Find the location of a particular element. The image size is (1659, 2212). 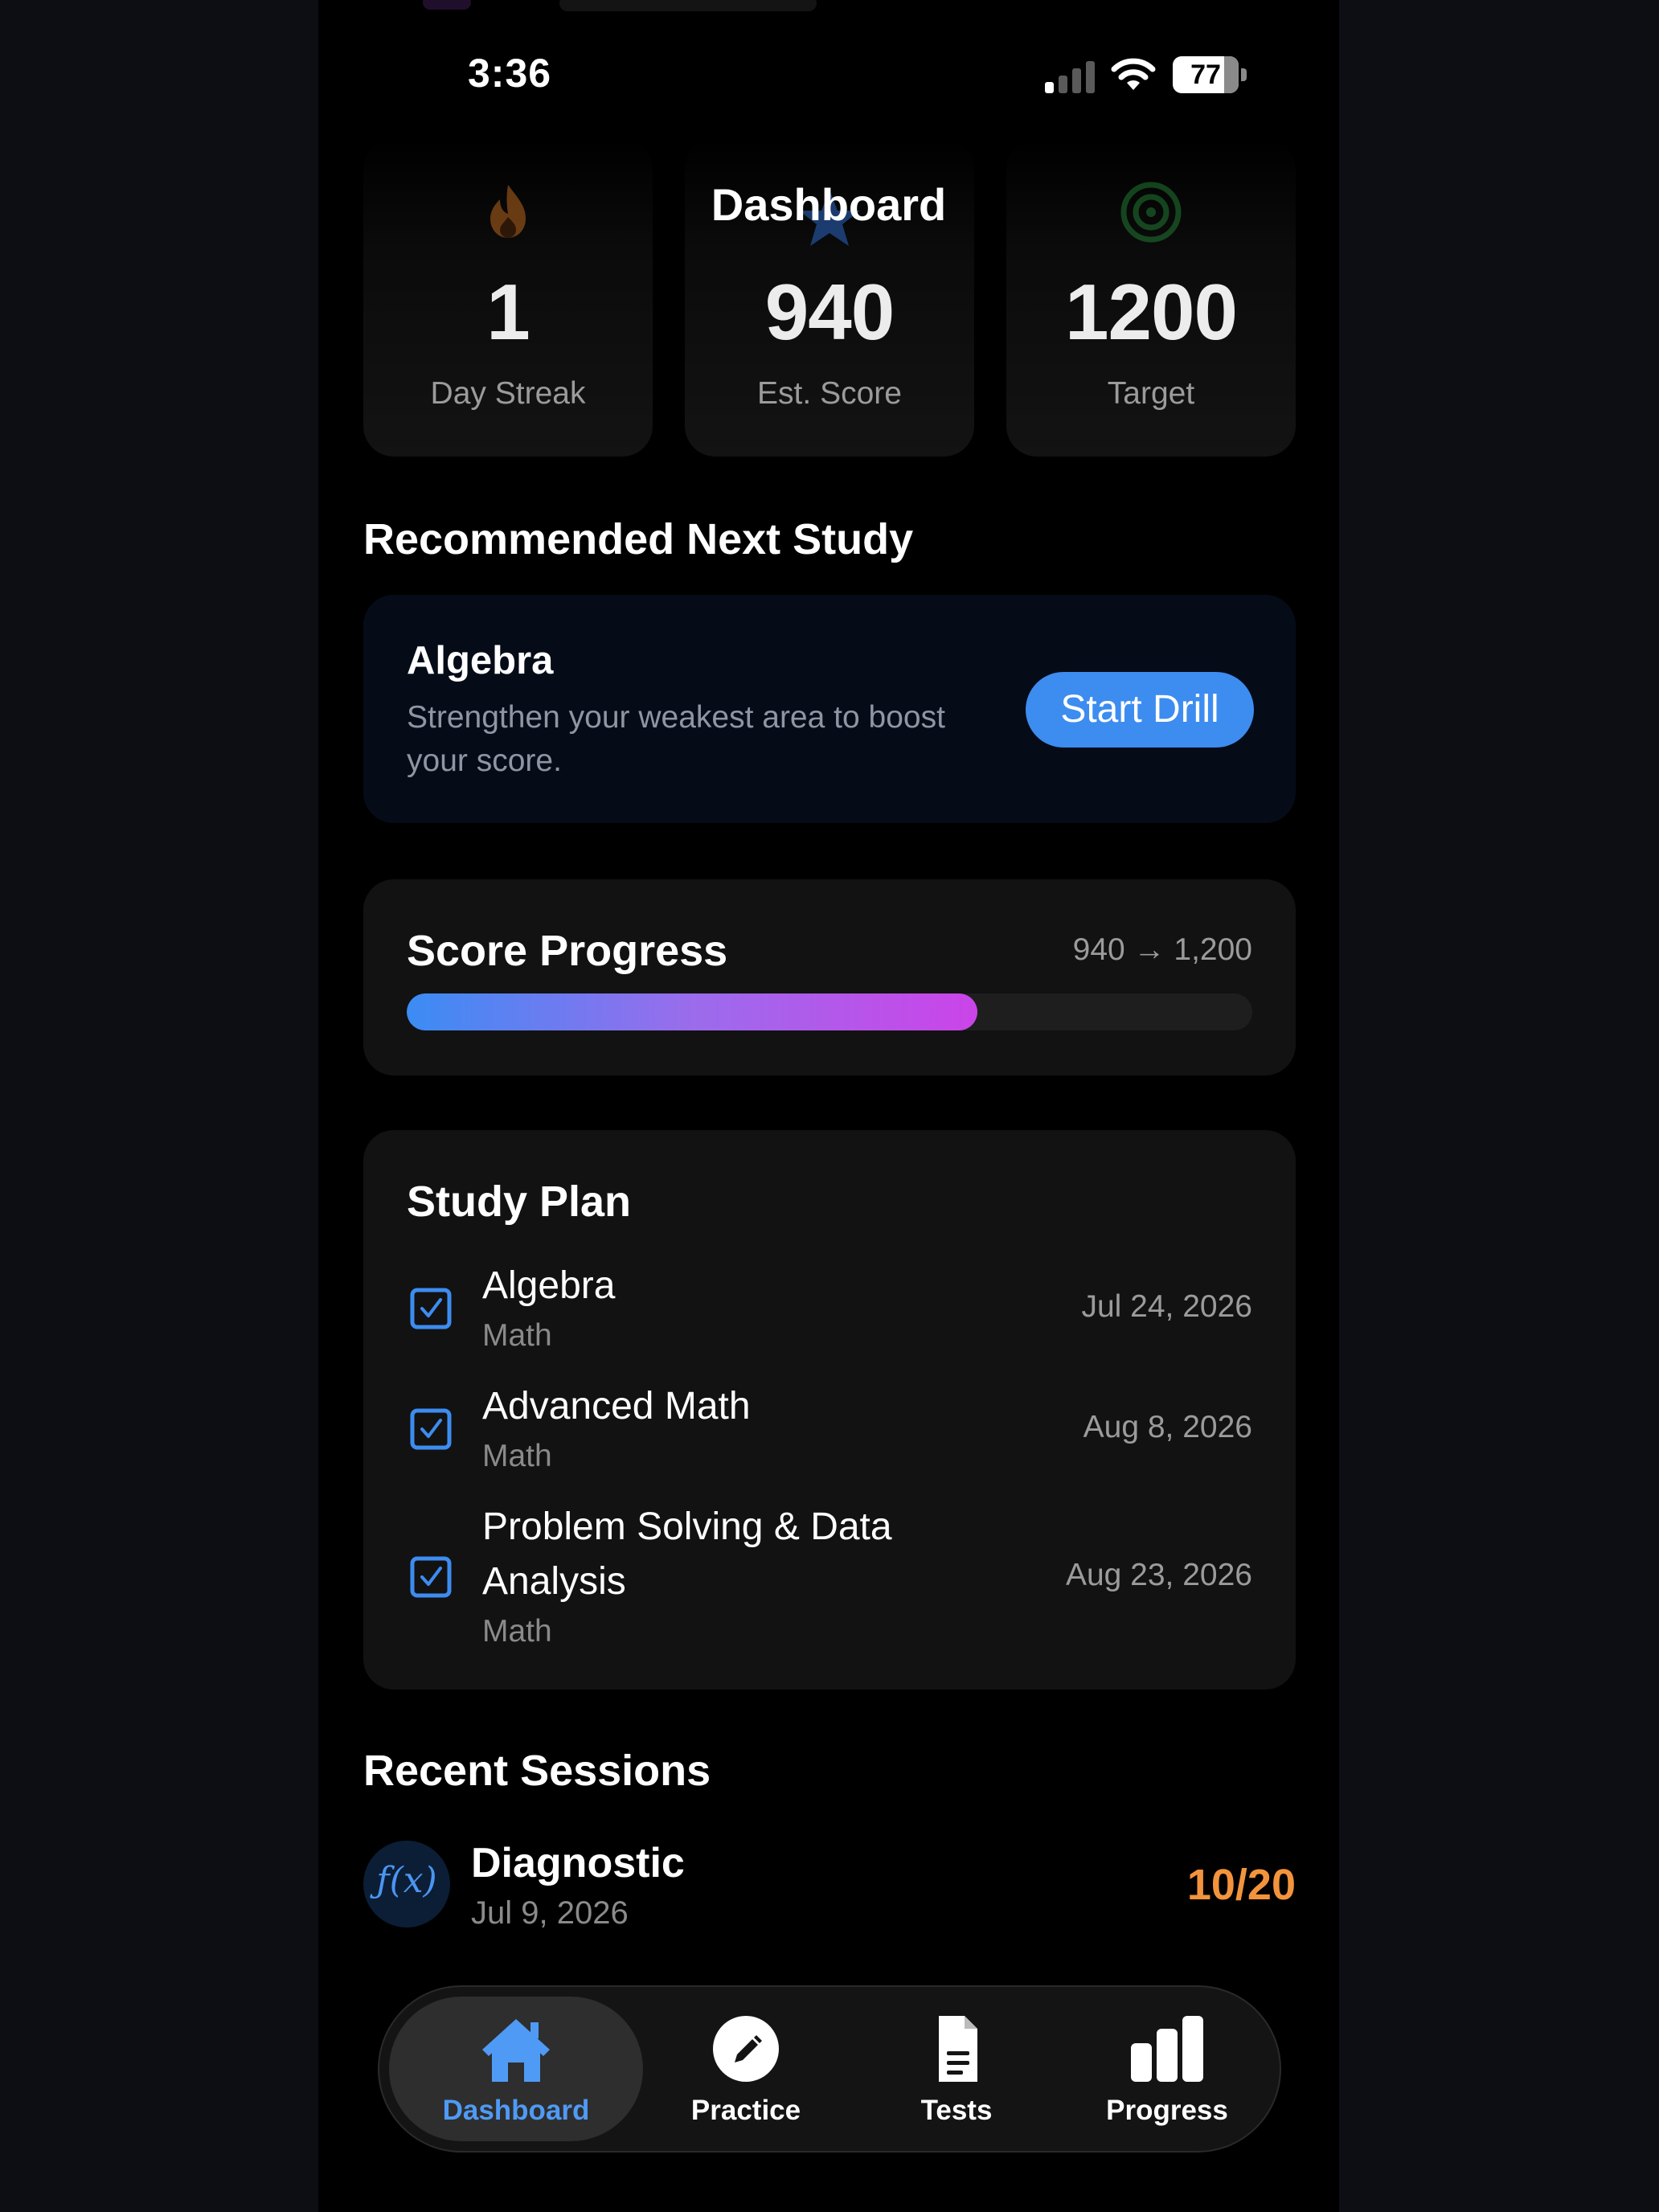

study-plan-item-date: Aug 8, 2026 is located at coordinates (1167, 1427).